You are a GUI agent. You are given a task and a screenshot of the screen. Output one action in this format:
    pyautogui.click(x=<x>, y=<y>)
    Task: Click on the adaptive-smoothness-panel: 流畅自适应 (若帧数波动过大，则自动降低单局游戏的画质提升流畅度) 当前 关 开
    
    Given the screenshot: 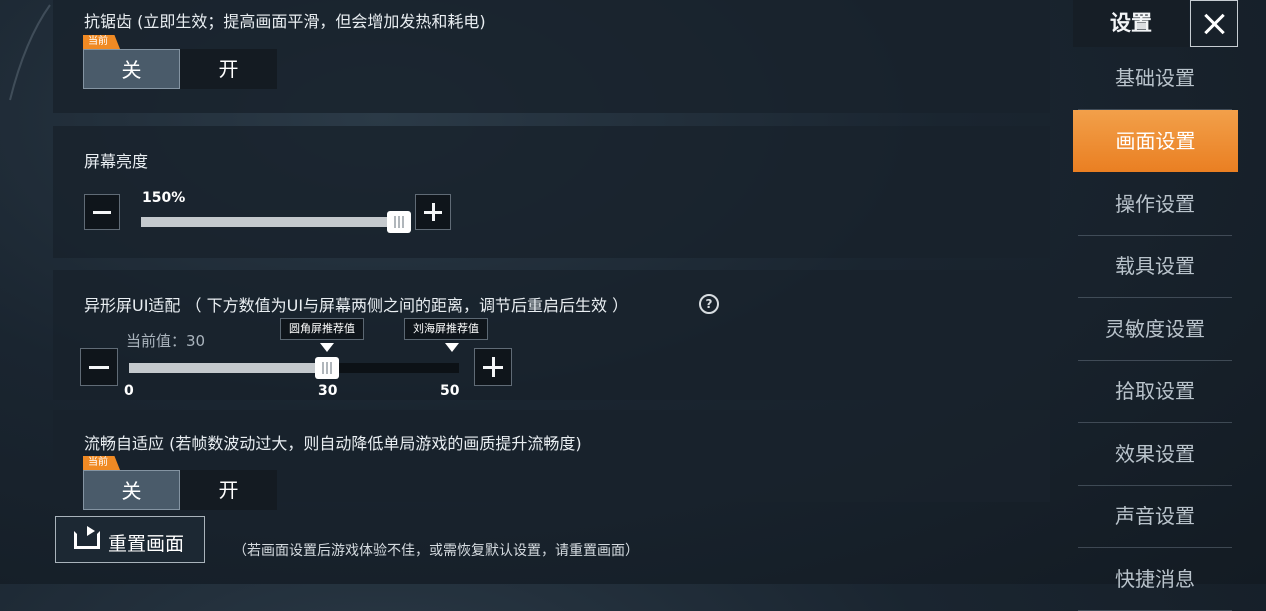 What is the action you would take?
    pyautogui.click(x=551, y=460)
    